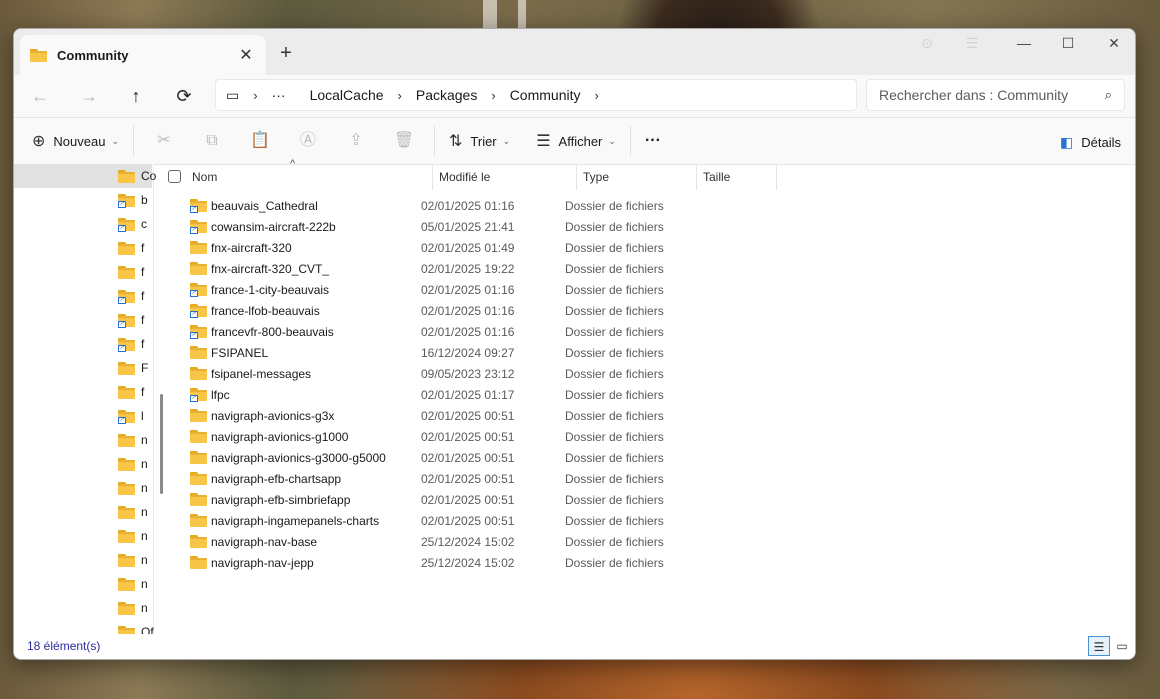 The width and height of the screenshot is (1160, 699). I want to click on view-button: ☰ Afficher ⌄, so click(576, 141).